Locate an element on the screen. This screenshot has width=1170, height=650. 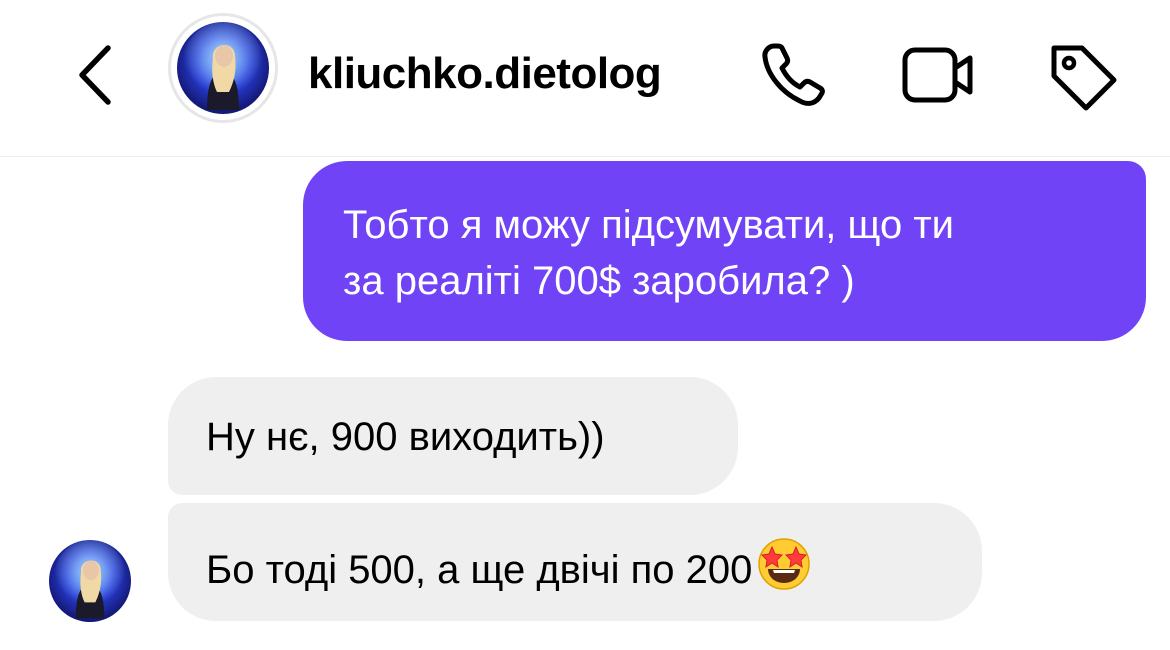
chevron-left-icon is located at coordinates (95, 75).